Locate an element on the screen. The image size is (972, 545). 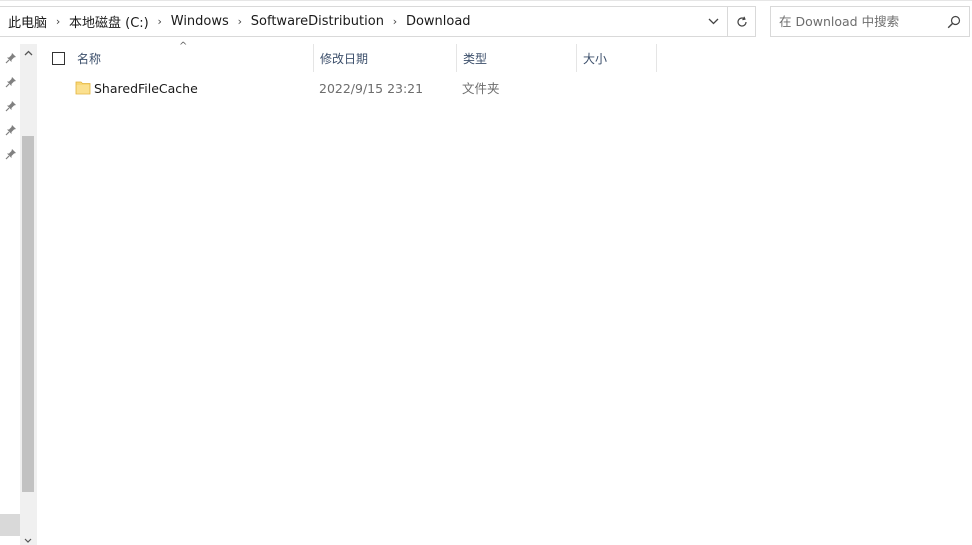
breadcrumb-item-softwaredistribution: SoftwareDistribution is located at coordinates (317, 21).